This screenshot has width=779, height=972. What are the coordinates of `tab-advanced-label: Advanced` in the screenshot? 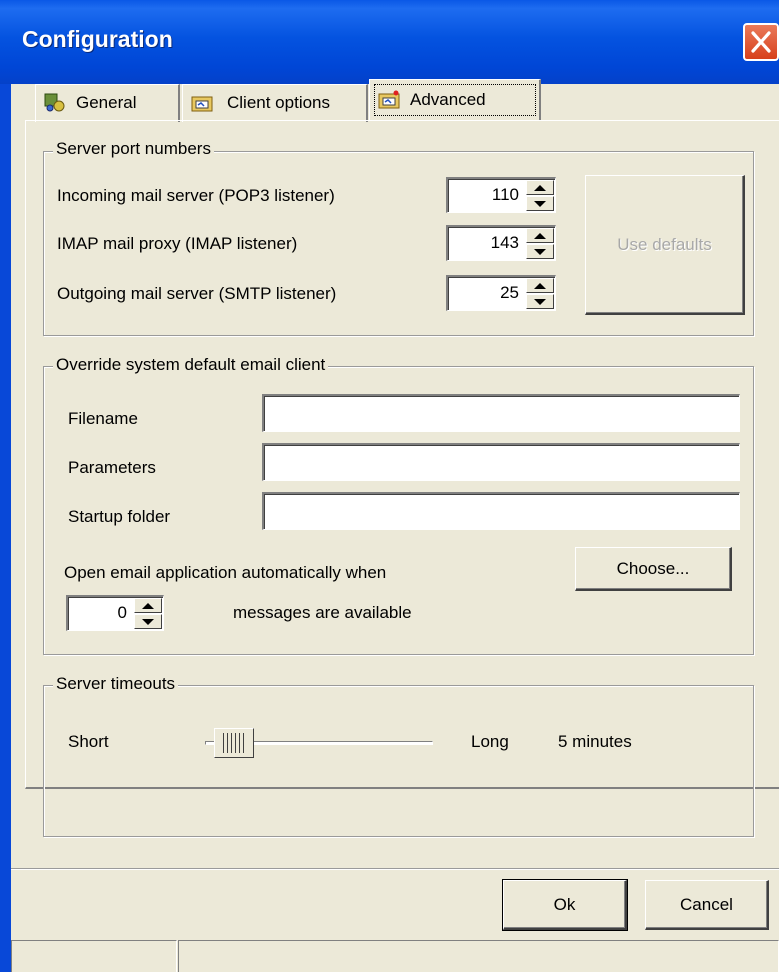 It's located at (448, 99).